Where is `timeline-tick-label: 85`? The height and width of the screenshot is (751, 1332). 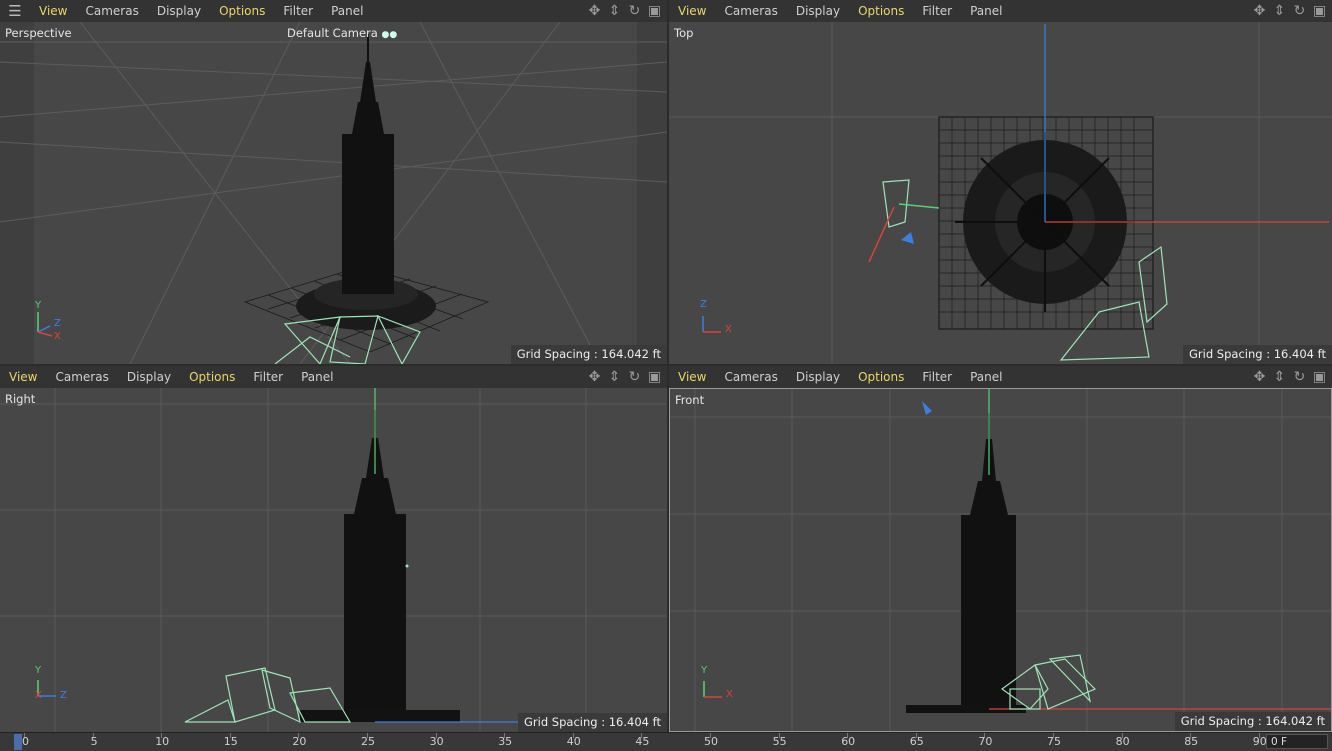
timeline-tick-label: 85 is located at coordinates (1191, 741).